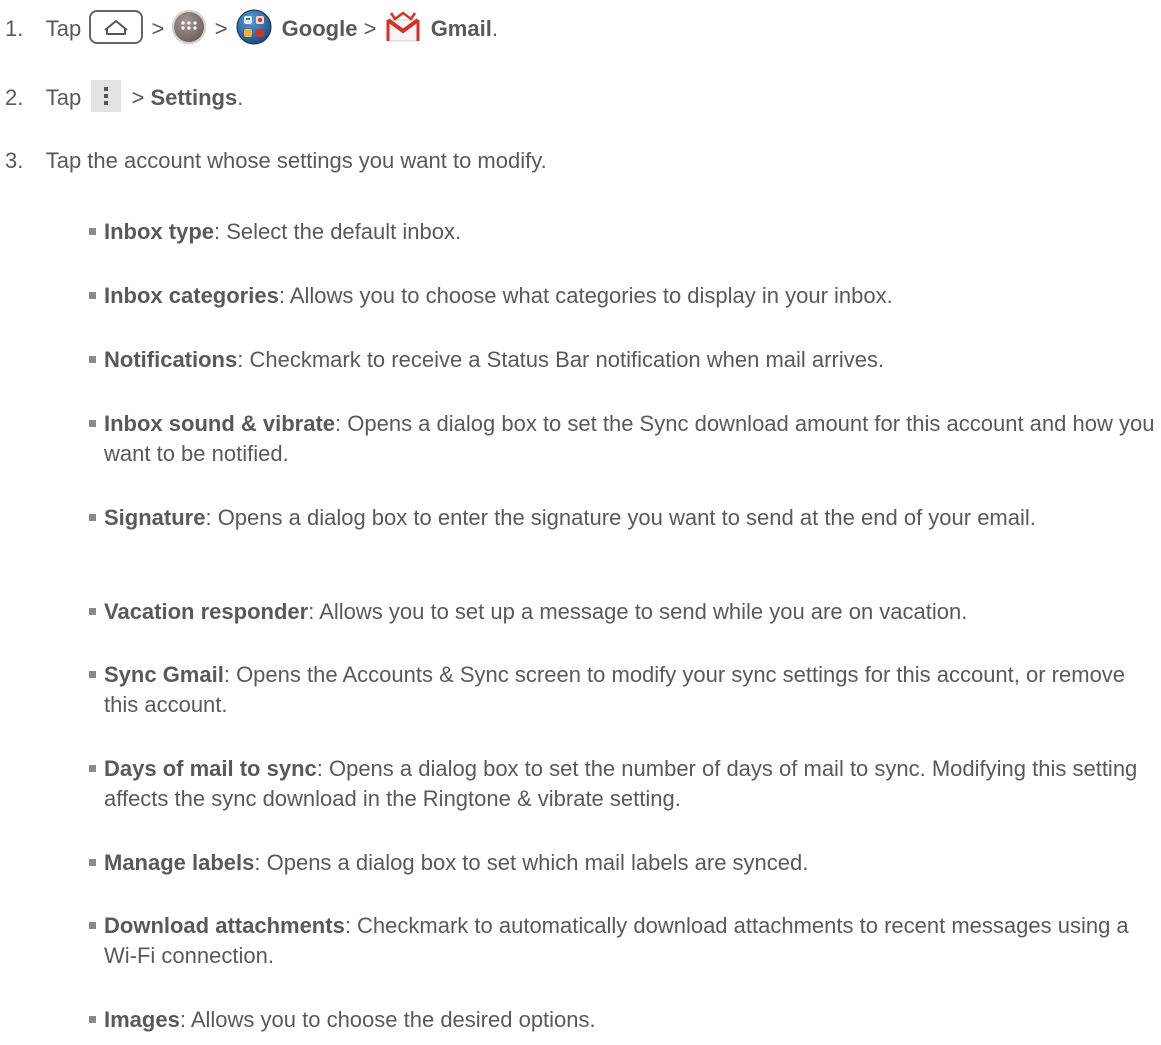 Image resolution: width=1161 pixels, height=1045 pixels. Describe the element at coordinates (106, 96) in the screenshot. I see `menu-icon` at that location.